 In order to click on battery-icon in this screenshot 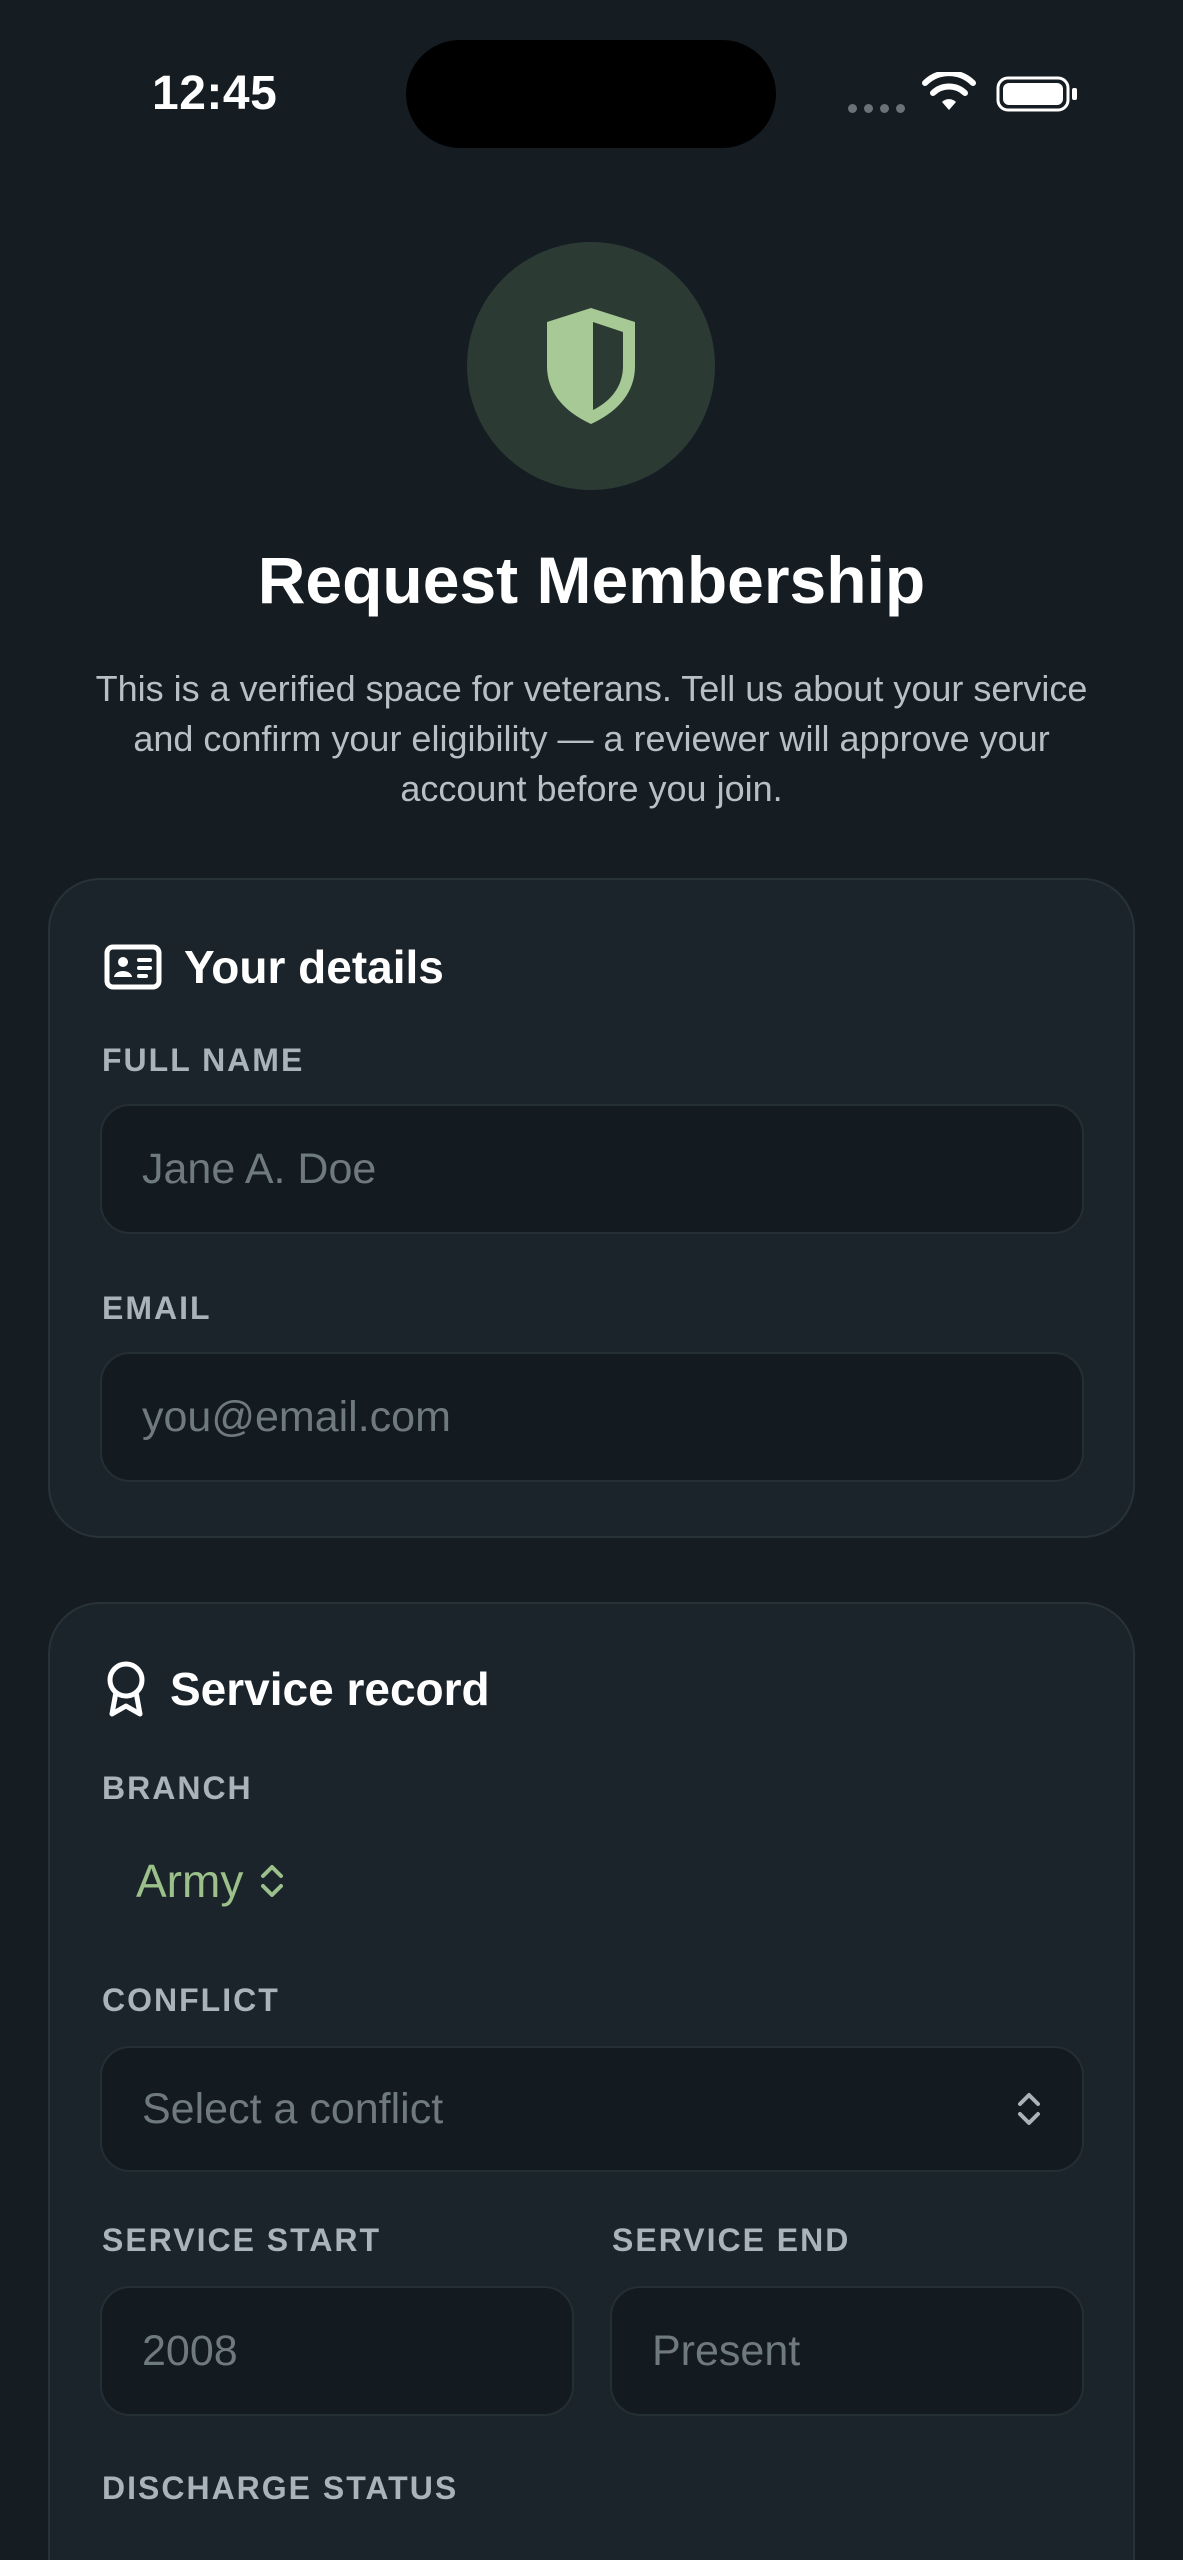, I will do `click(1036, 94)`.